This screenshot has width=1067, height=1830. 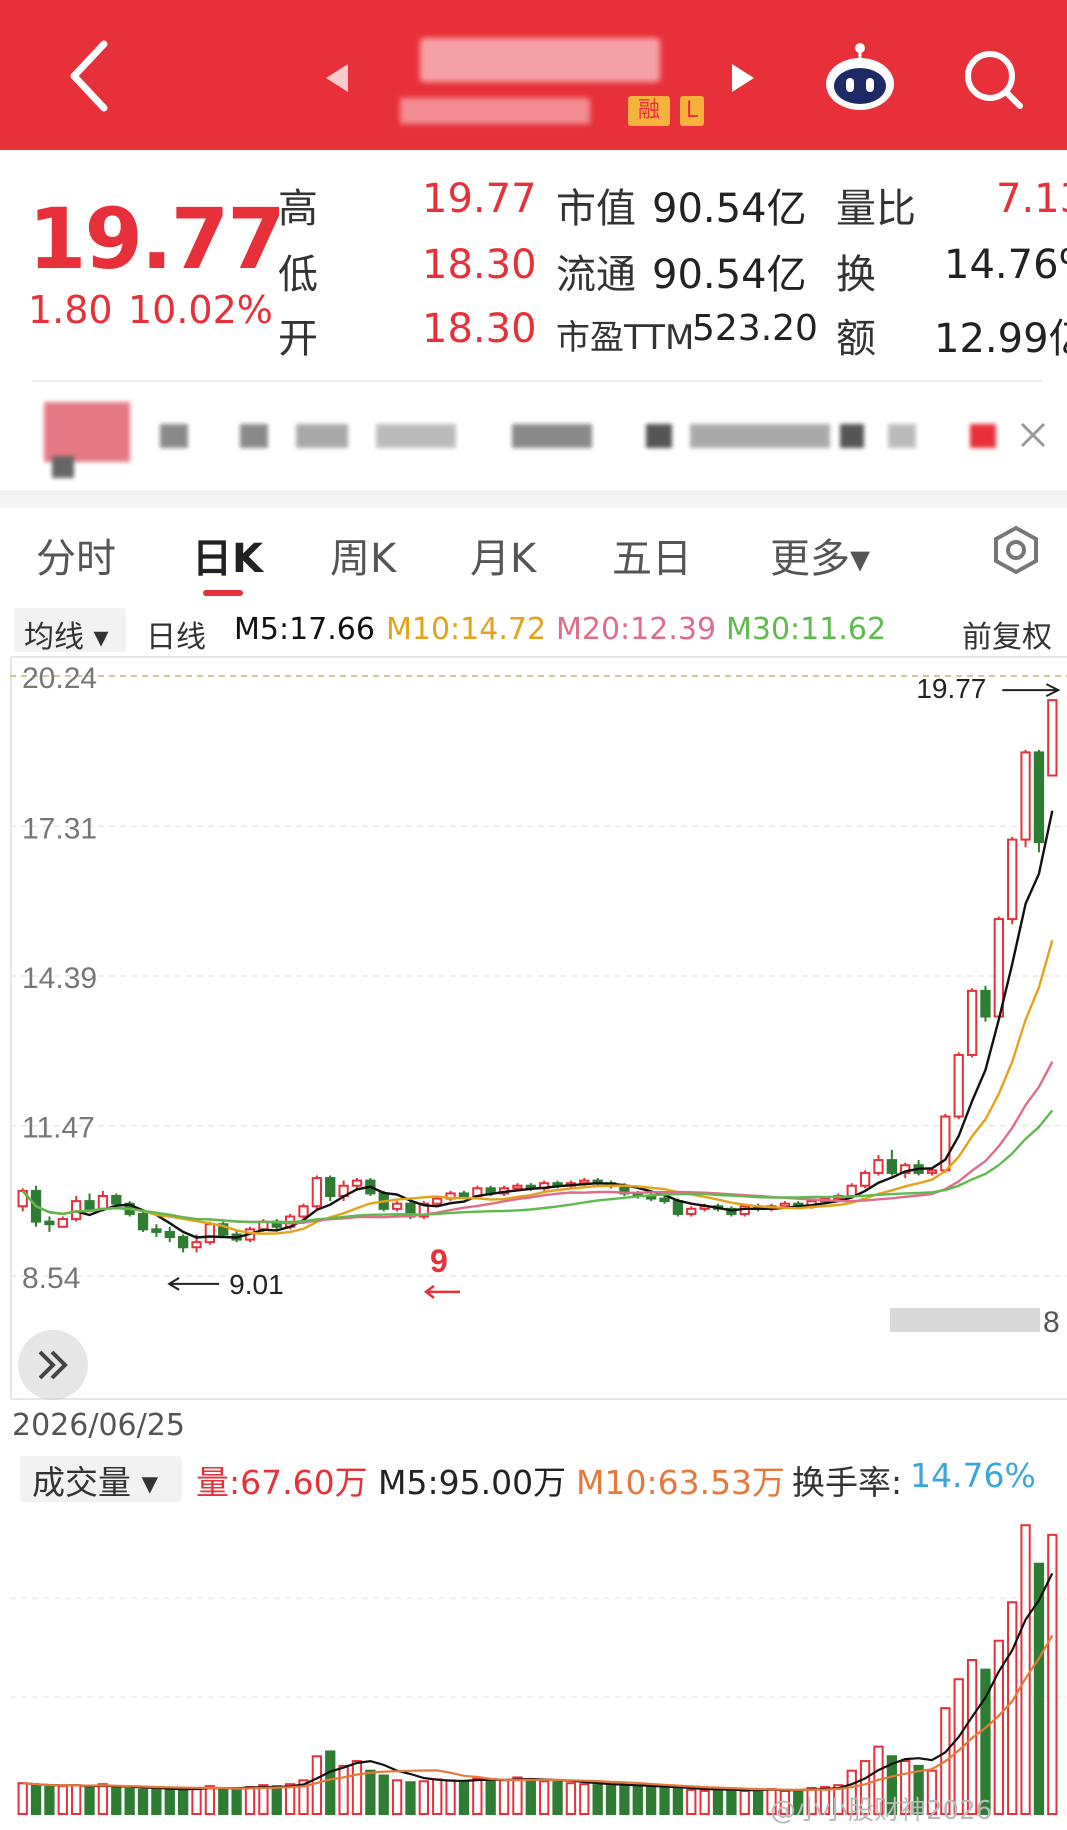 I want to click on high-value: 19.77, so click(x=479, y=199).